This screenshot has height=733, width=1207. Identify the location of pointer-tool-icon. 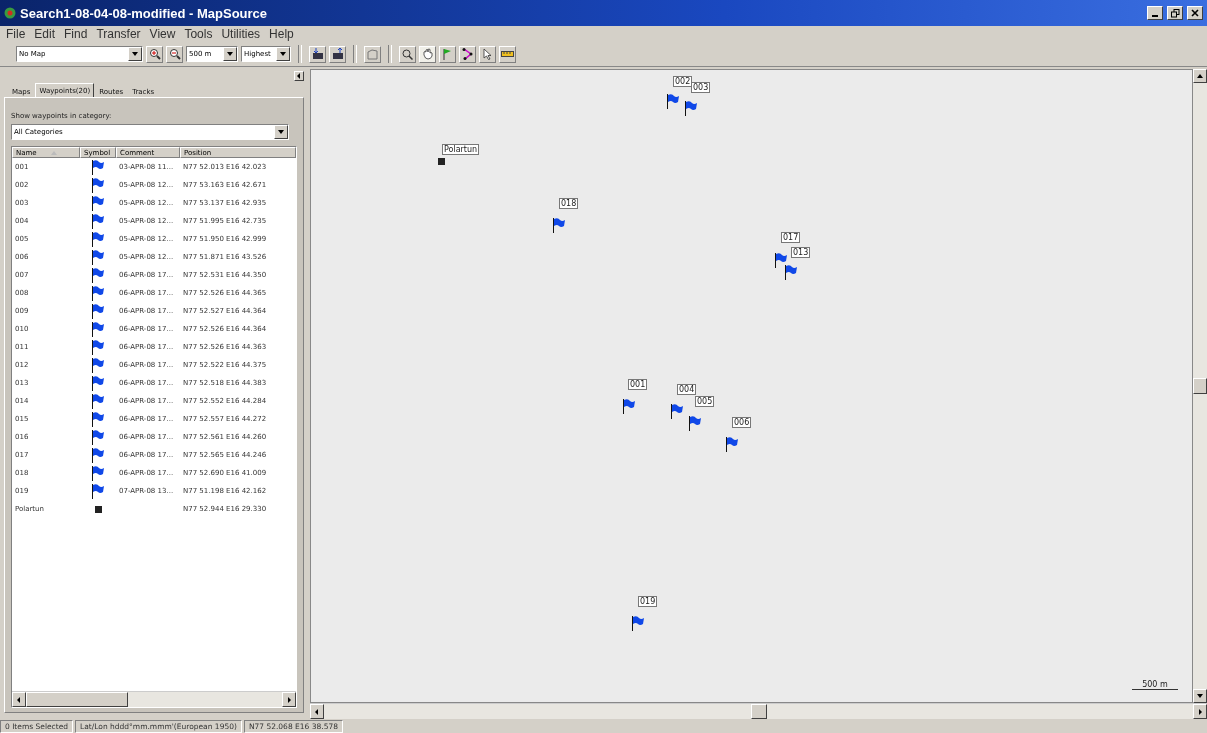
(487, 54).